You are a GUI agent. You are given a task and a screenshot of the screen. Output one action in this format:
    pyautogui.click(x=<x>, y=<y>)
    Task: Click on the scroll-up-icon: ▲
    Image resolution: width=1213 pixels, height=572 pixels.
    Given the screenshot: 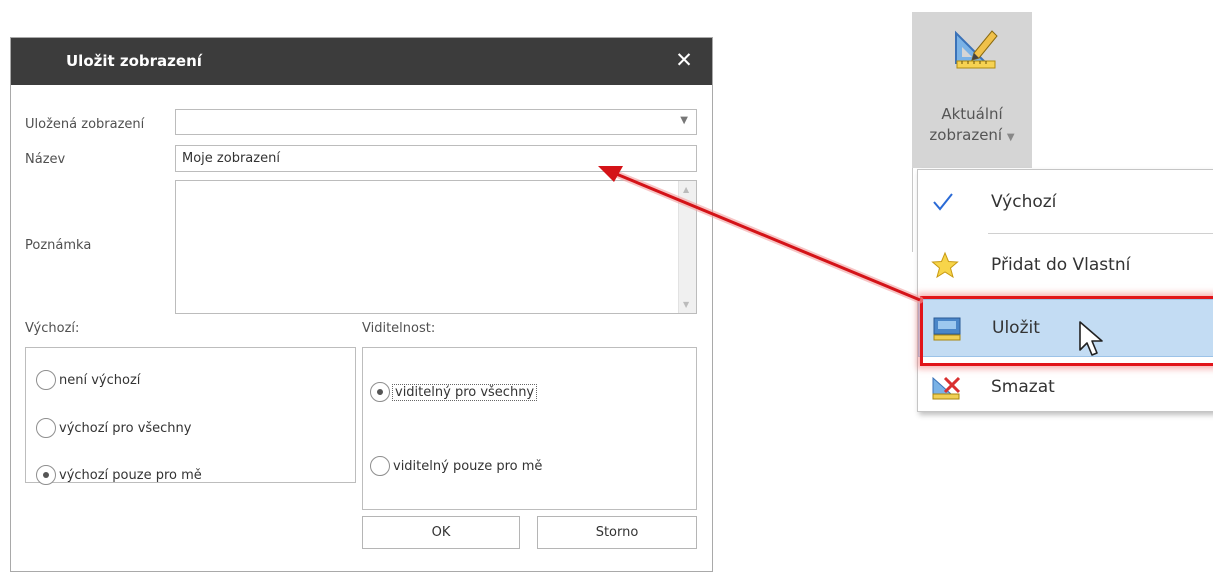 What is the action you would take?
    pyautogui.click(x=686, y=189)
    